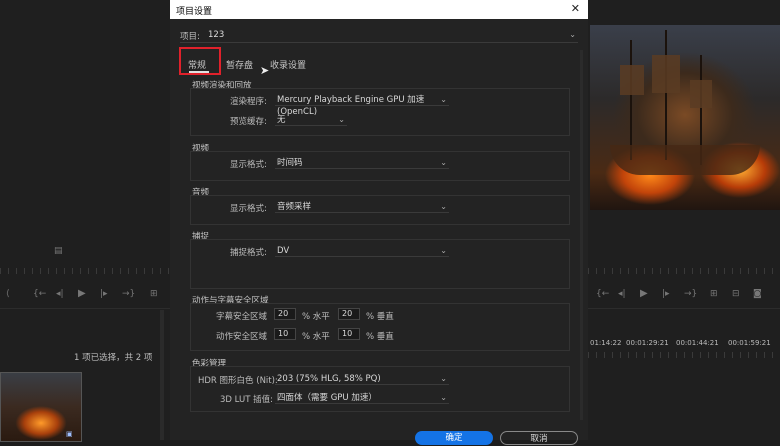 The height and width of the screenshot is (446, 780). Describe the element at coordinates (288, 64) in the screenshot. I see `tab-ingest-settings: 收录设置` at that location.